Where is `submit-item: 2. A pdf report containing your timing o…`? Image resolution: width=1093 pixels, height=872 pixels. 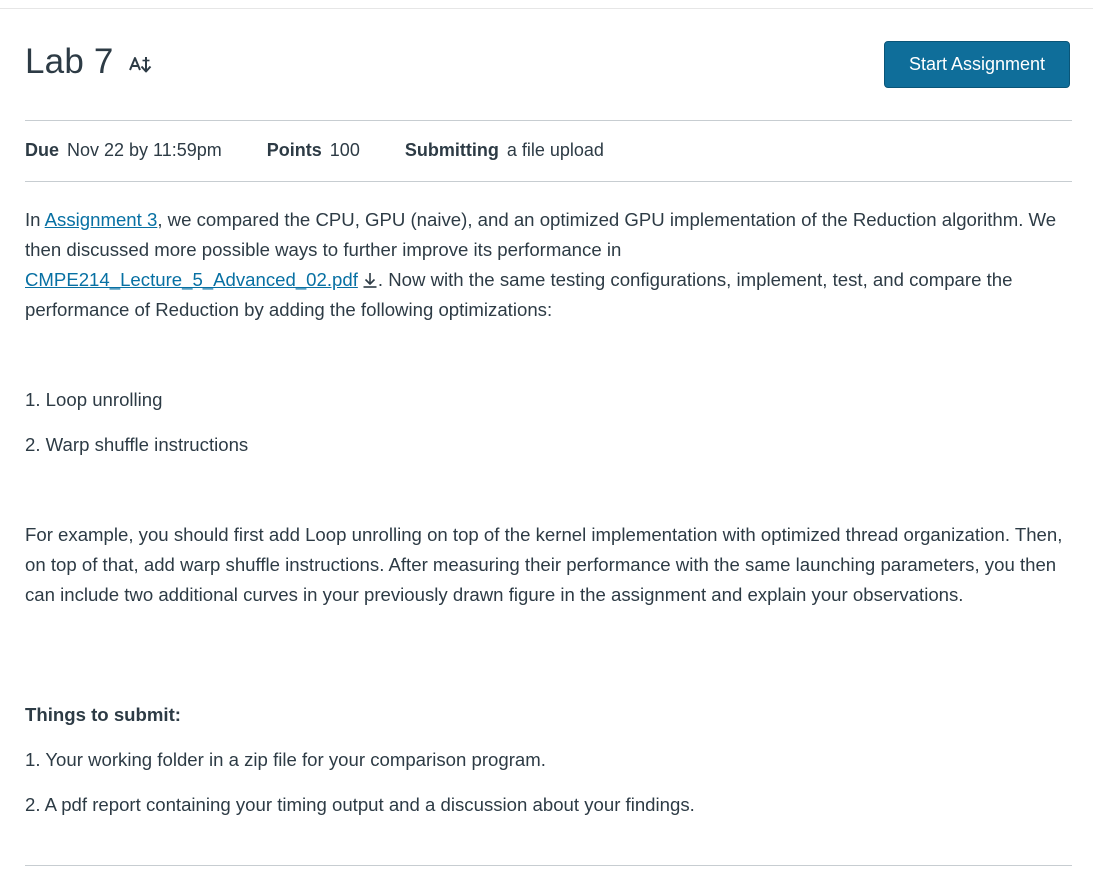
submit-item: 2. A pdf report containing your timing o… is located at coordinates (360, 804).